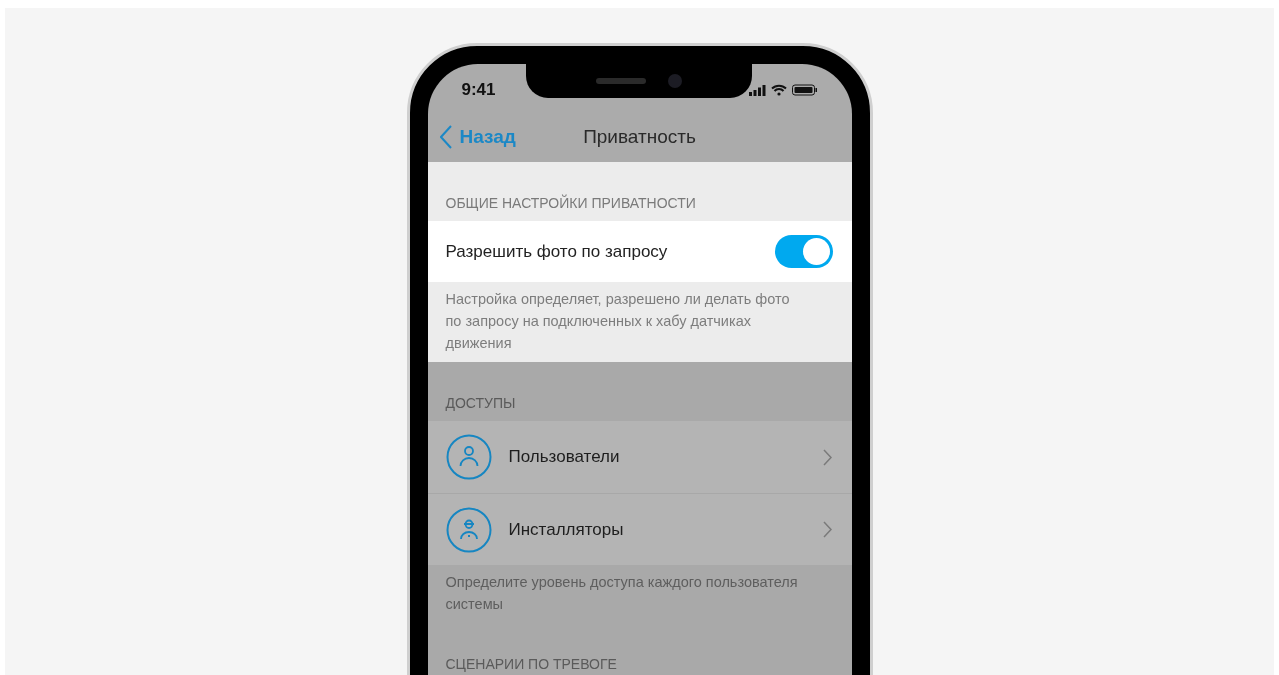  I want to click on section-description: Настройка определяет, разрешено ли делать фото по запросу на подключенных к хабу датчиках движения, so click(617, 321).